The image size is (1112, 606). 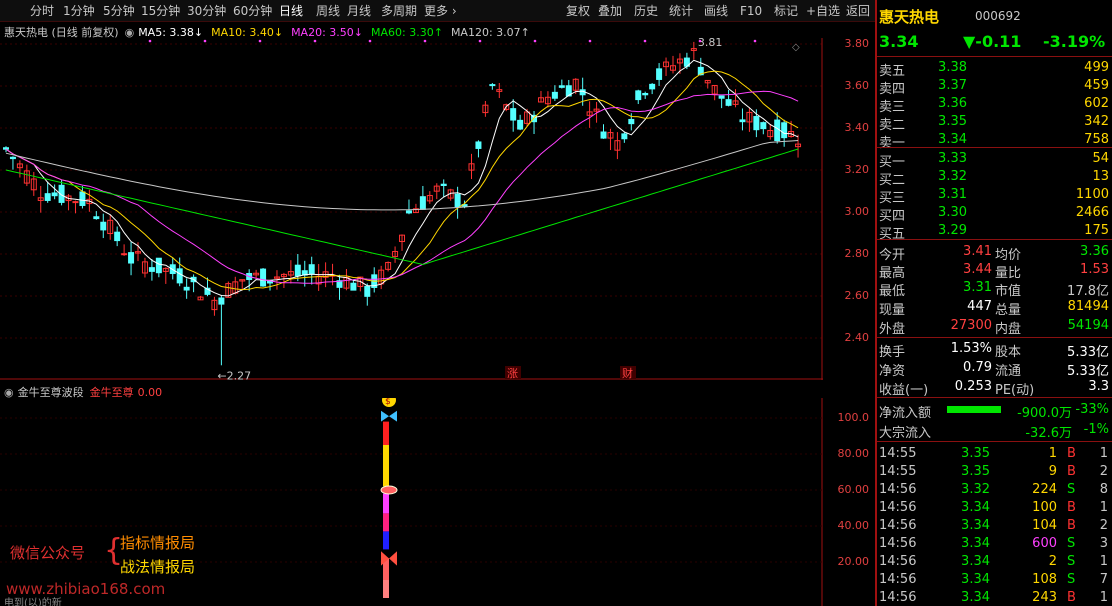 I want to click on stat-row: 外盘 27300 内盘 54194, so click(x=994, y=327).